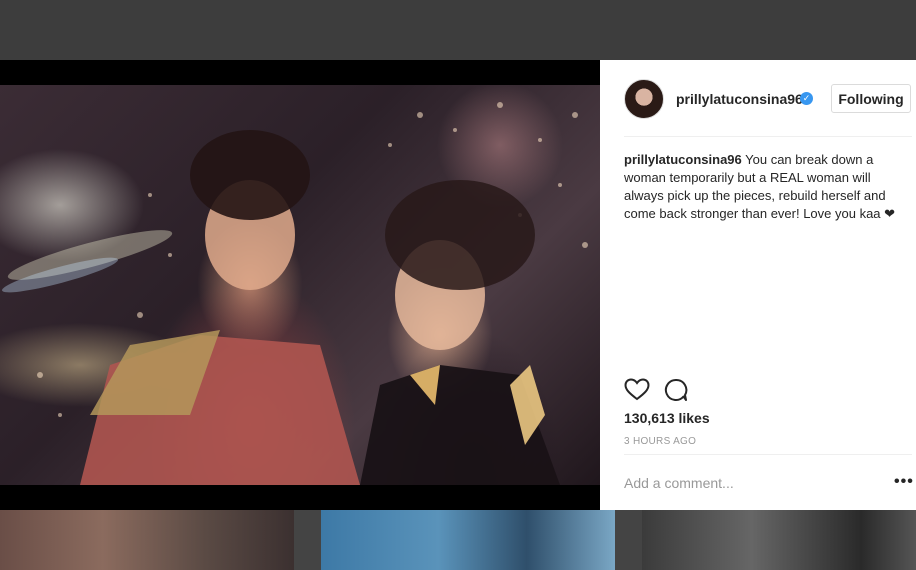 The width and height of the screenshot is (916, 570). Describe the element at coordinates (683, 159) in the screenshot. I see `caption-username-link: prillylatuconsina96` at that location.